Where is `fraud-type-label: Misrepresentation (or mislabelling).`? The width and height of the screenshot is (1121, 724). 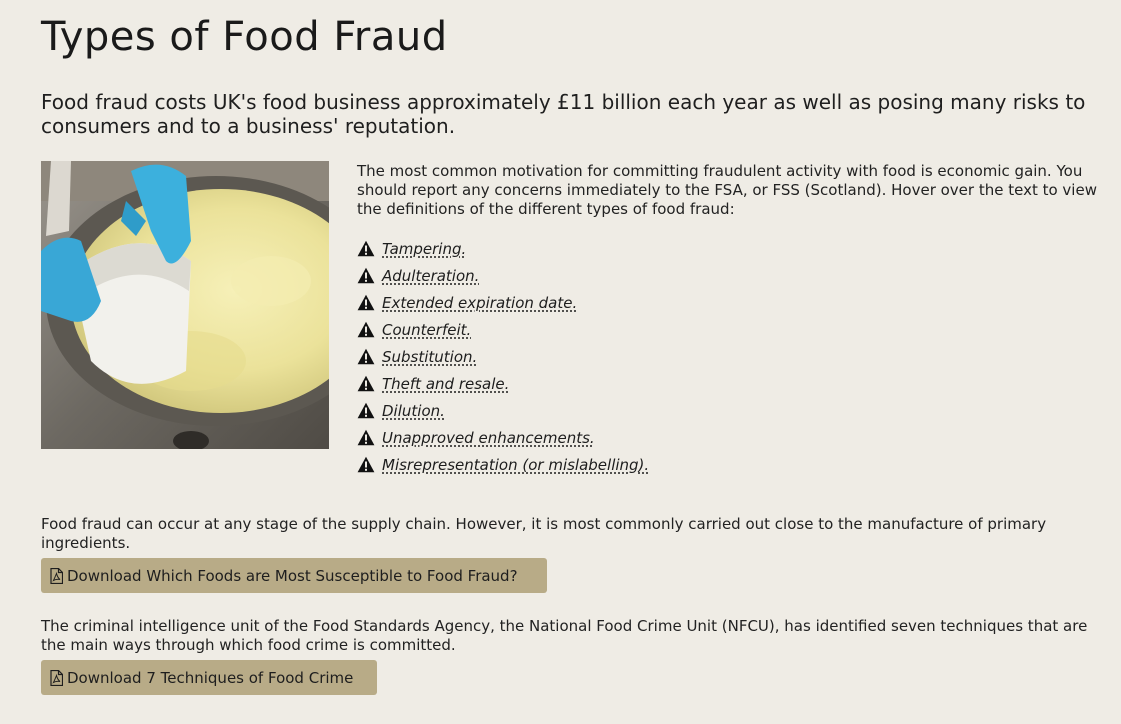 fraud-type-label: Misrepresentation (or mislabelling). is located at coordinates (515, 465).